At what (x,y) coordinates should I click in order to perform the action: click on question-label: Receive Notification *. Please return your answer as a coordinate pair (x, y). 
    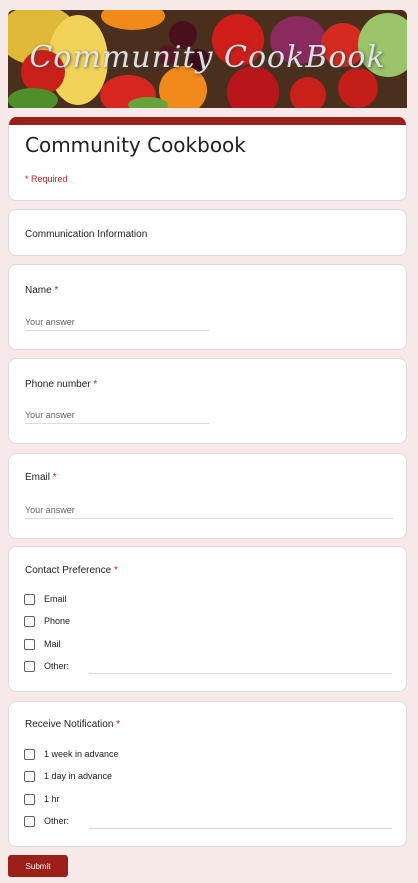
    Looking at the image, I should click on (73, 724).